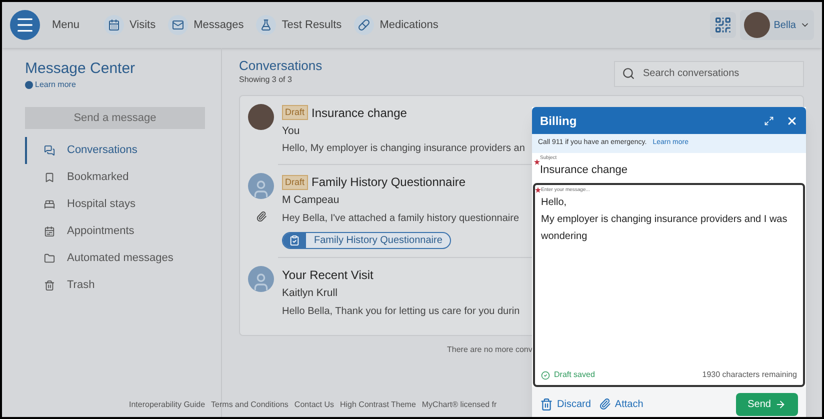 The width and height of the screenshot is (824, 419). What do you see at coordinates (266, 80) in the screenshot?
I see `conversation-count: Showing 3 of 3` at bounding box center [266, 80].